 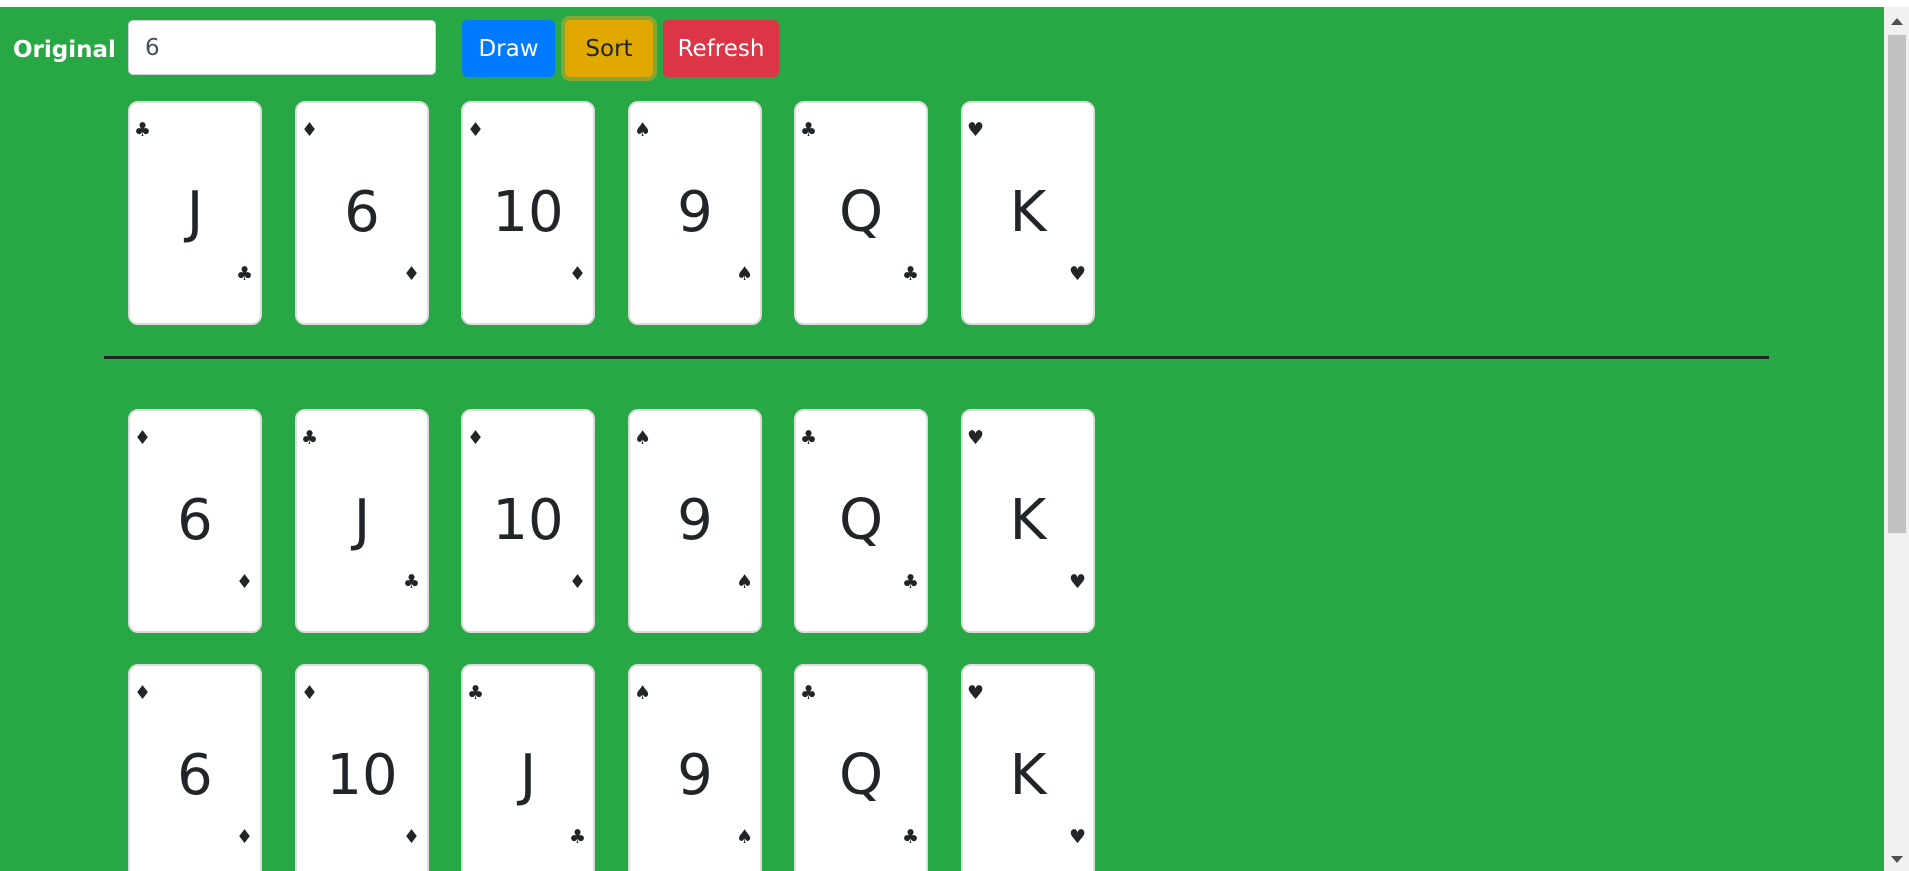 What do you see at coordinates (1897, 859) in the screenshot?
I see `scroll-down-arrow-icon` at bounding box center [1897, 859].